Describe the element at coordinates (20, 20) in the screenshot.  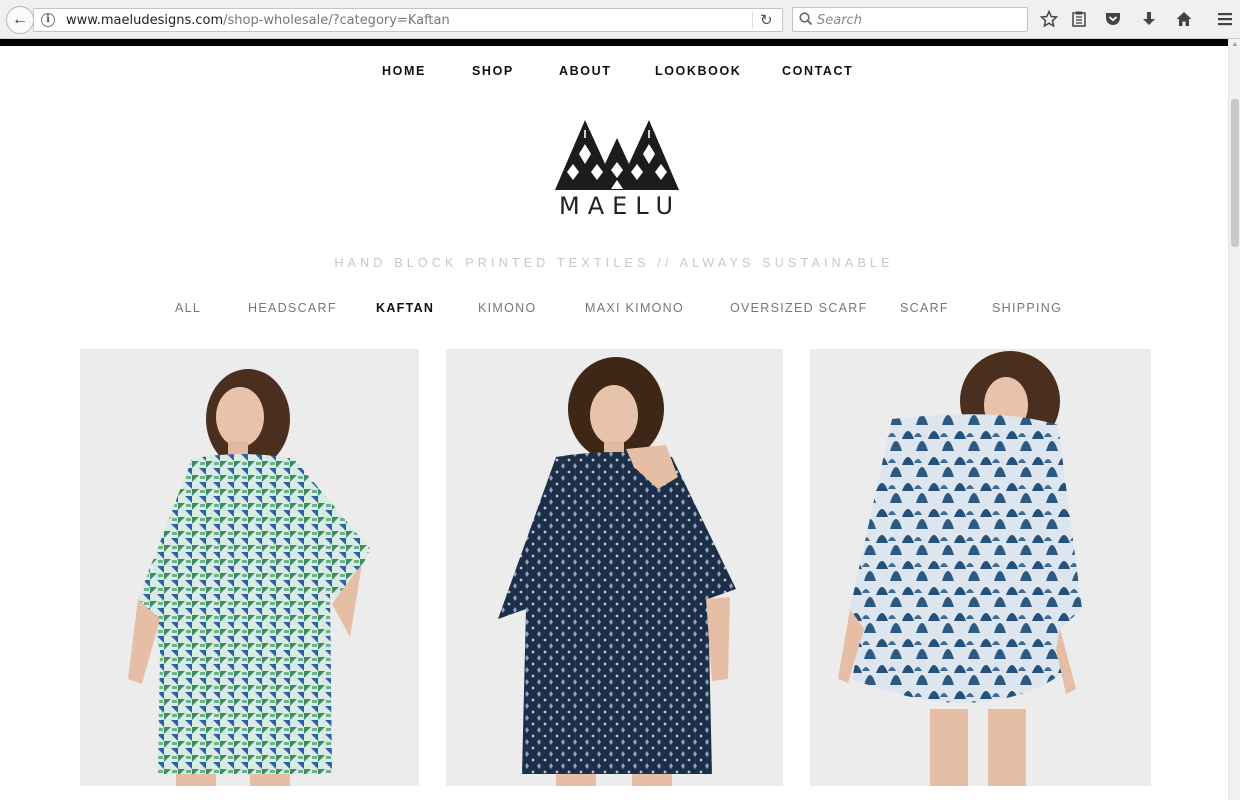
I see `back-arrow-icon: ←` at that location.